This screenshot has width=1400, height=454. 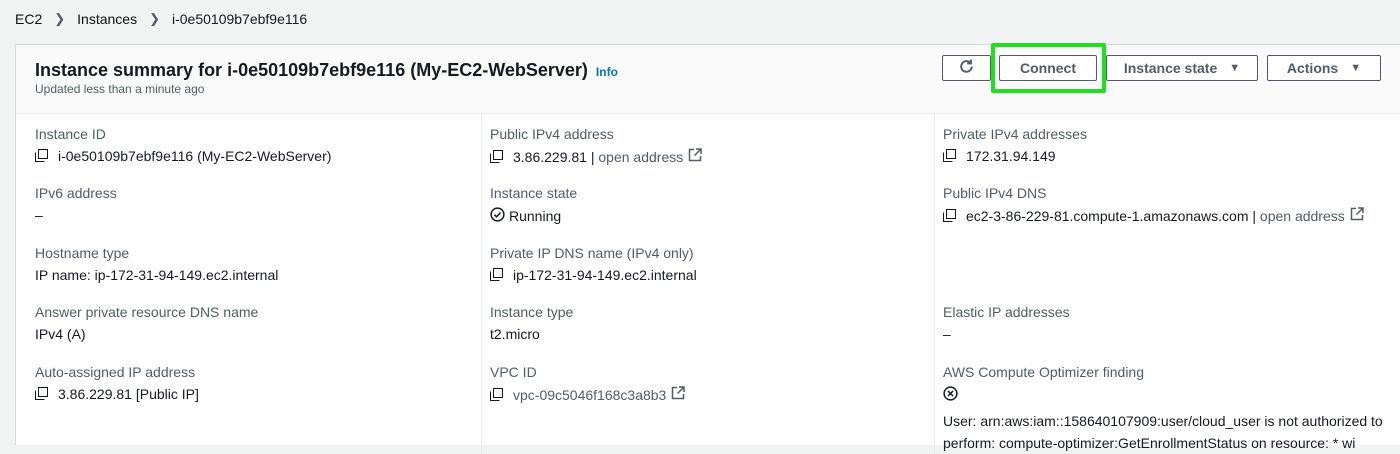 What do you see at coordinates (1015, 145) in the screenshot?
I see `private-ipv4-field: Private IPv4 addresses 172.31.94.149` at bounding box center [1015, 145].